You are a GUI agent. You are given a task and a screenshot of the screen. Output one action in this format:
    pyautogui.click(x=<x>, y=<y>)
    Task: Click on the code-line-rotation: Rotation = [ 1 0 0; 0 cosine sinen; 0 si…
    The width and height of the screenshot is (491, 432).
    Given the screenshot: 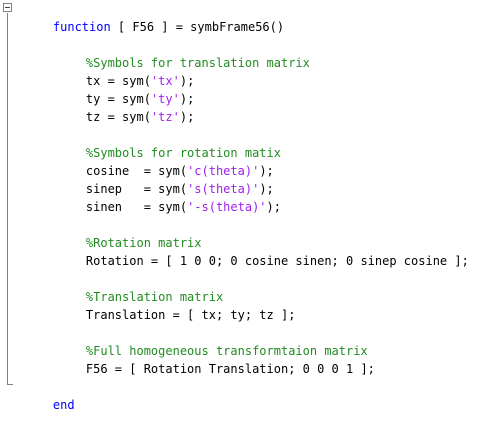 What is the action you would take?
    pyautogui.click(x=263, y=251)
    